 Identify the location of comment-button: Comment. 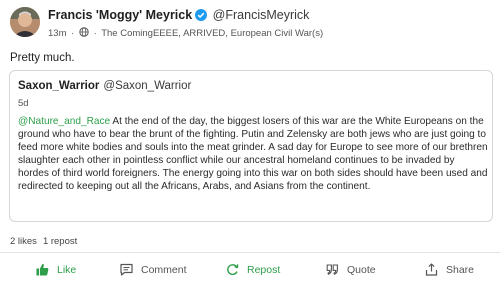
(153, 271).